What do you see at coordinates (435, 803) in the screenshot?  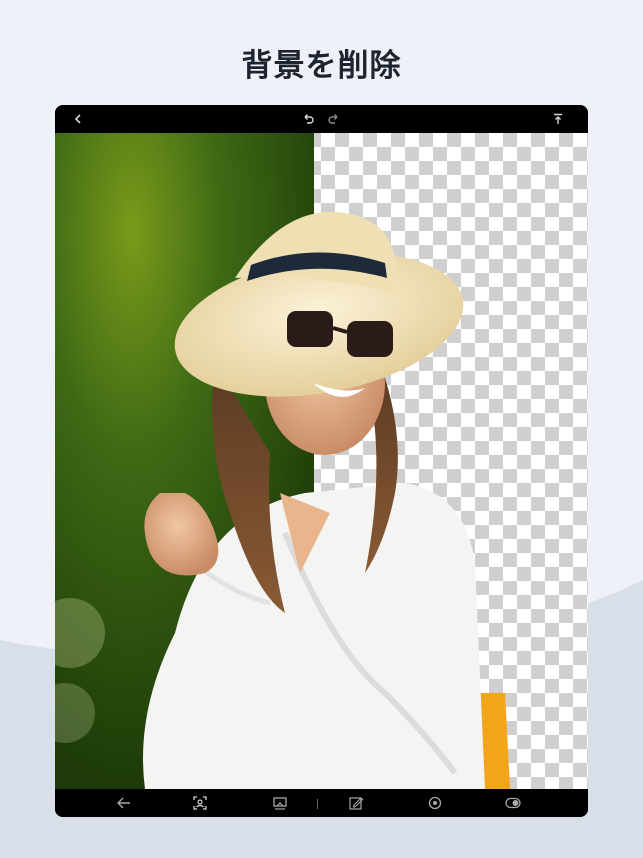 I see `focus-target-icon` at bounding box center [435, 803].